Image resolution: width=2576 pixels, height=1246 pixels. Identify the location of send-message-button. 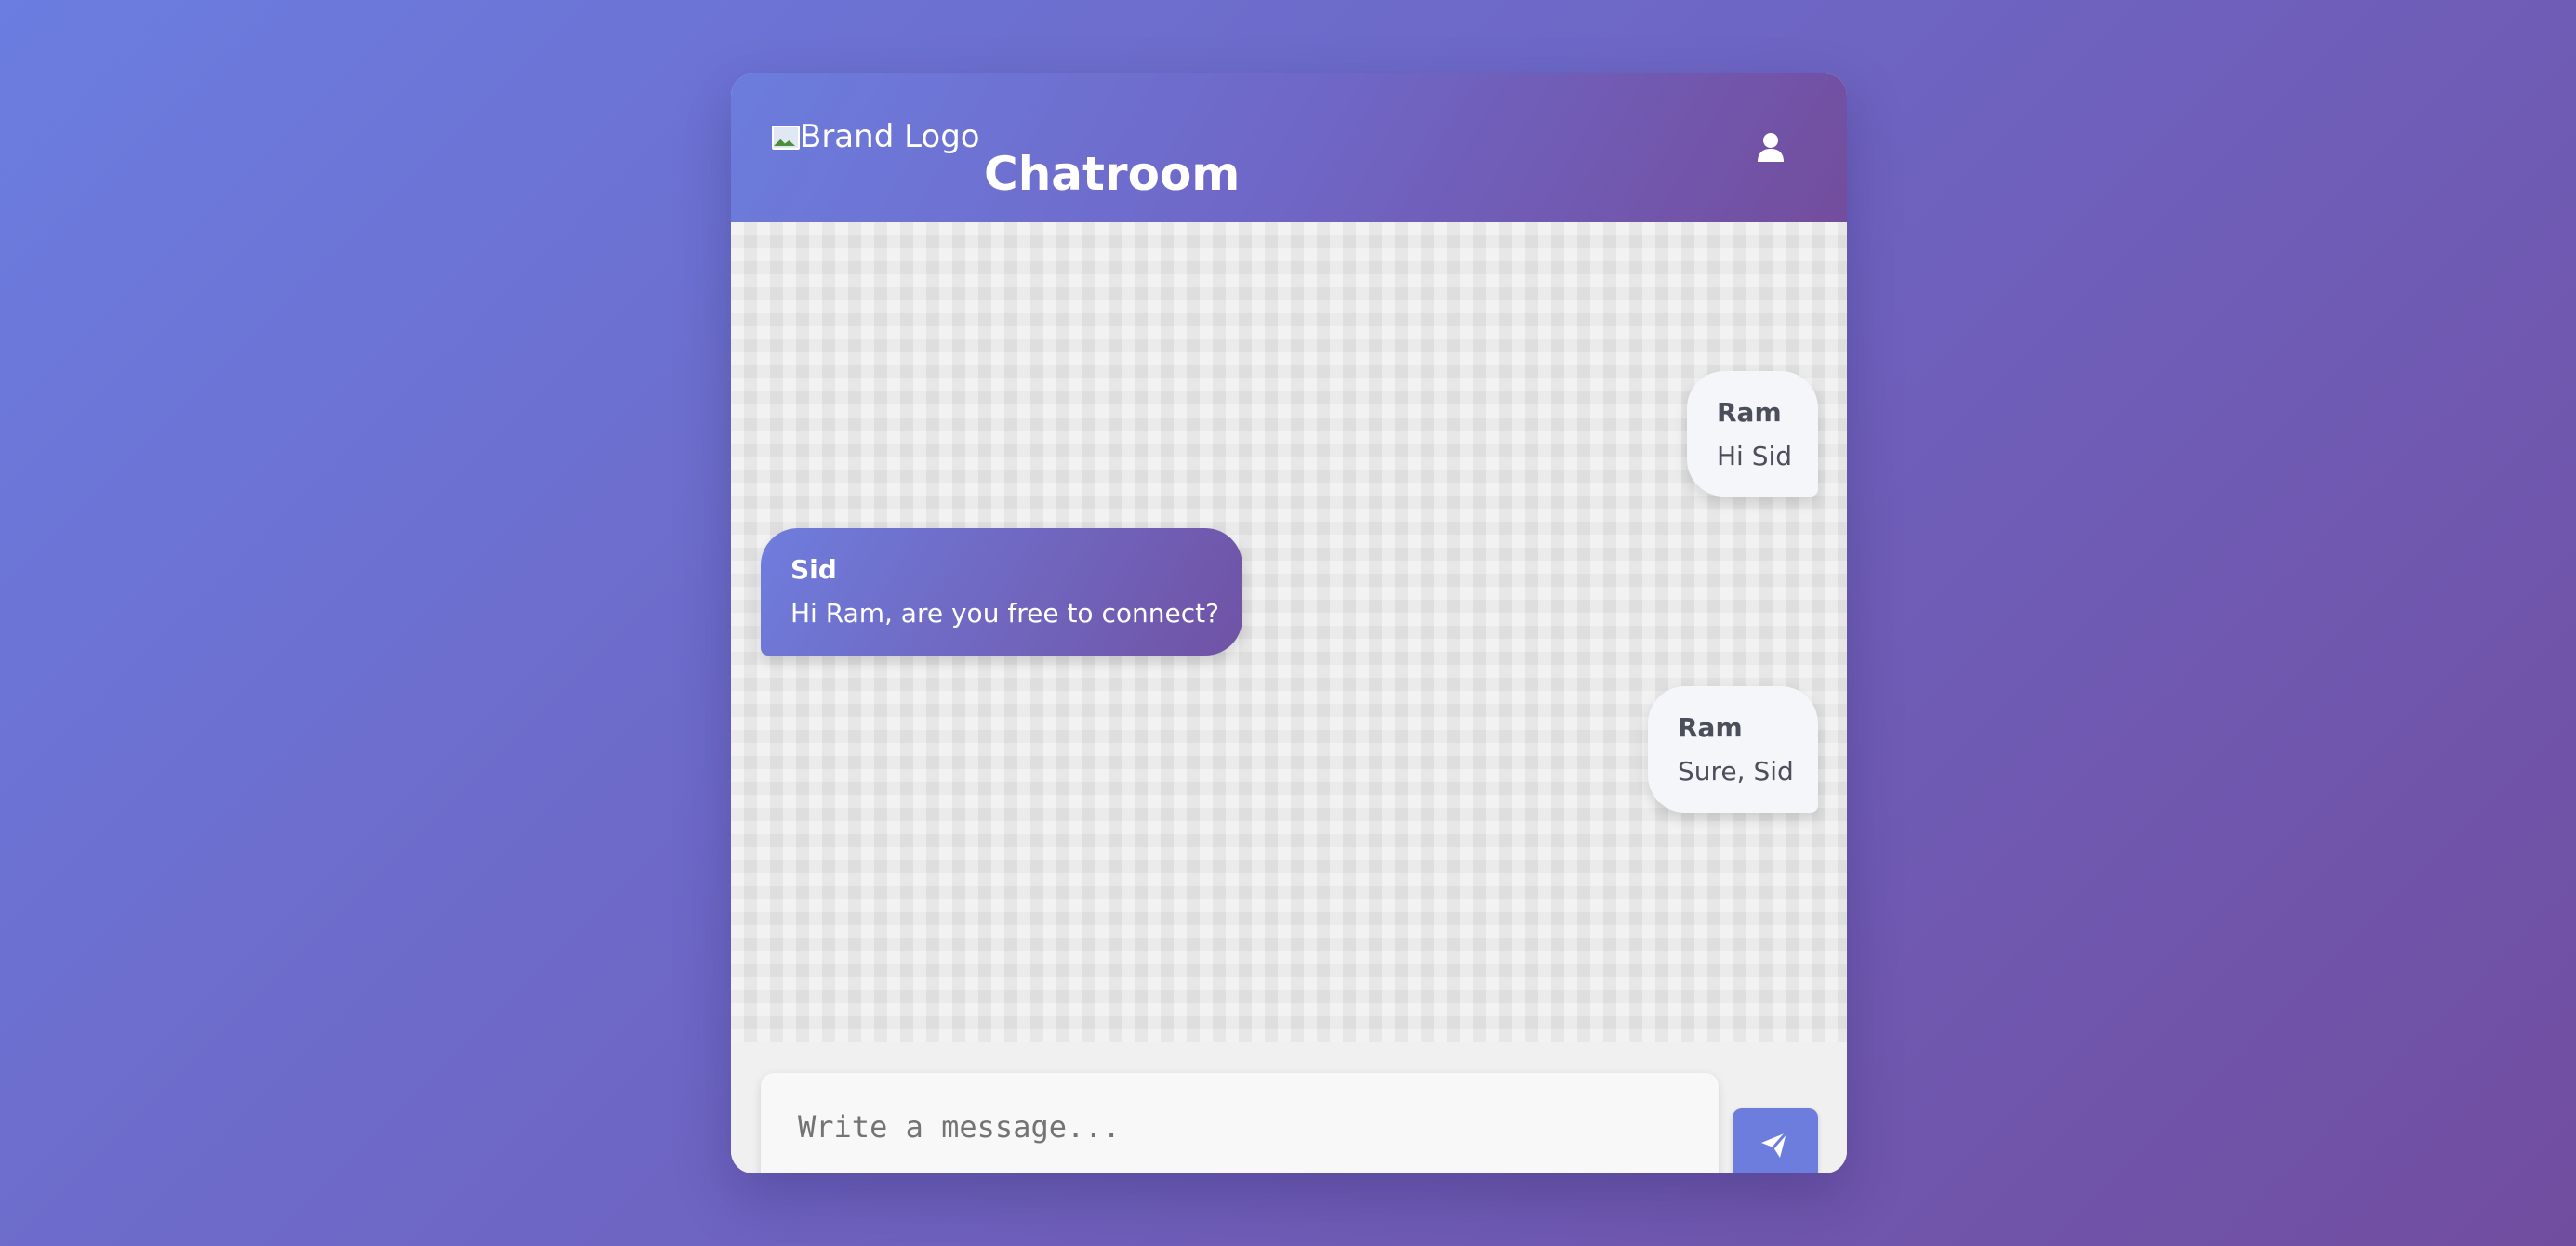
(1775, 1140).